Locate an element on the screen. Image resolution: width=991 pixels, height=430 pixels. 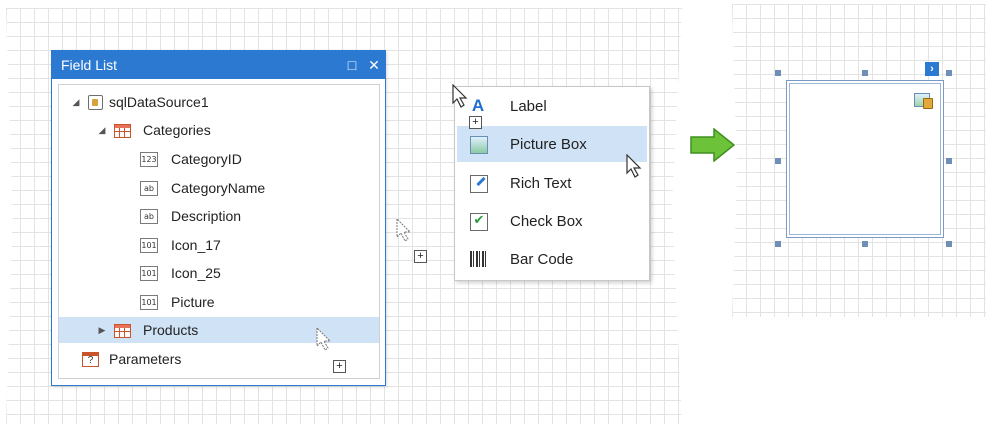
tree-node-label: Description is located at coordinates (206, 216).